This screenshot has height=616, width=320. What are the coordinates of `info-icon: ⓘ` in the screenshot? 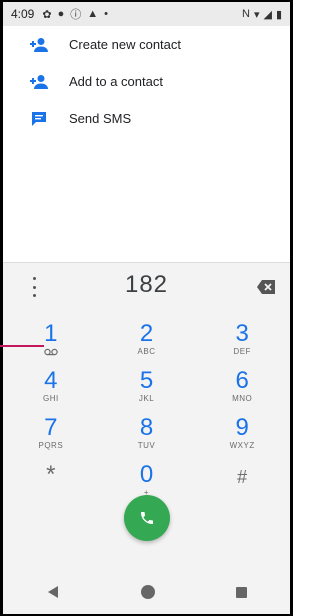 It's located at (76, 15).